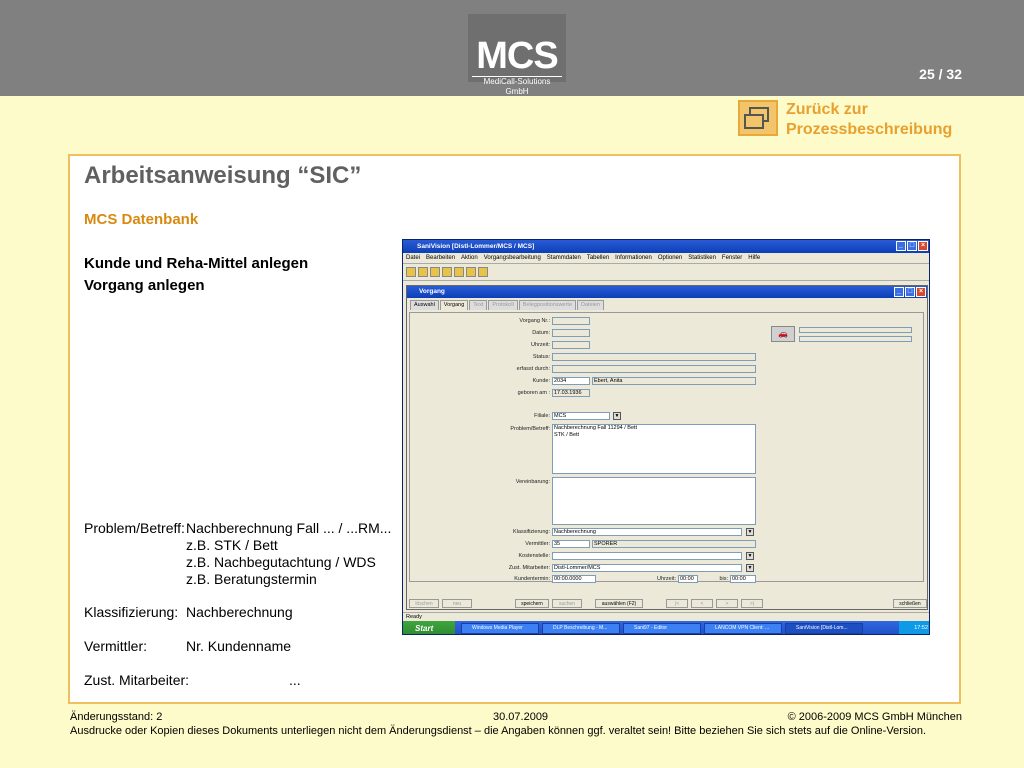 The width and height of the screenshot is (1024, 768). Describe the element at coordinates (478, 305) in the screenshot. I see `tab-text: Text` at that location.